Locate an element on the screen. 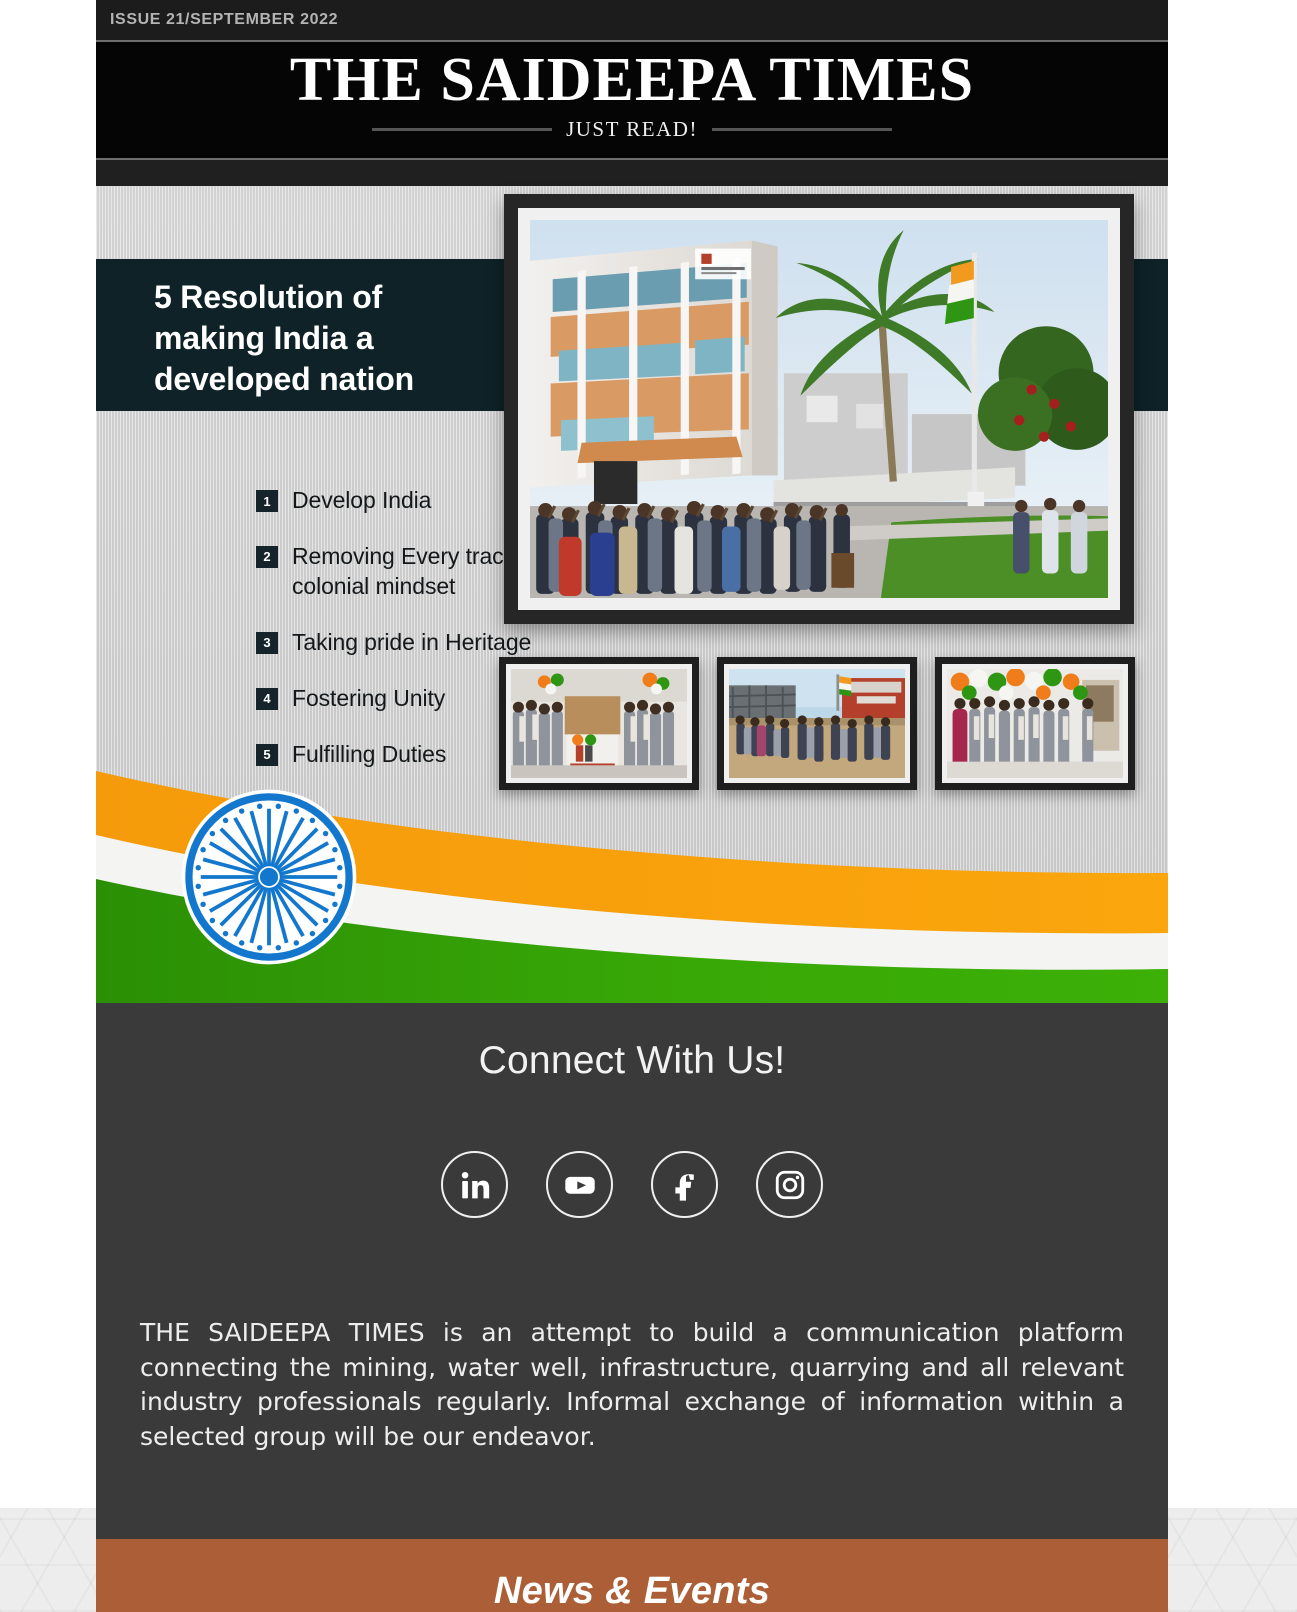 The height and width of the screenshot is (1612, 1297). news-events-banner: News & Events is located at coordinates (632, 1575).